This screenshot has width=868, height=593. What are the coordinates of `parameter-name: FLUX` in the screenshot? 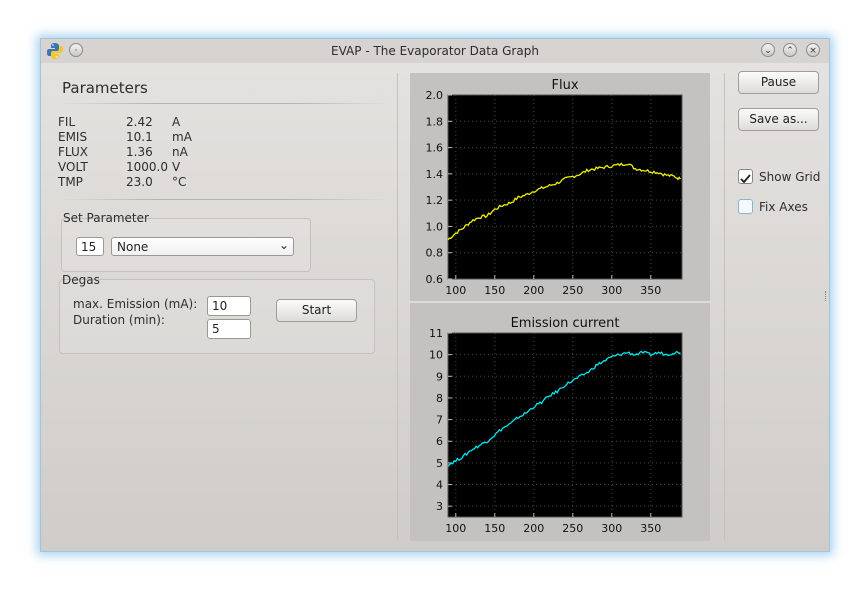 It's located at (73, 152).